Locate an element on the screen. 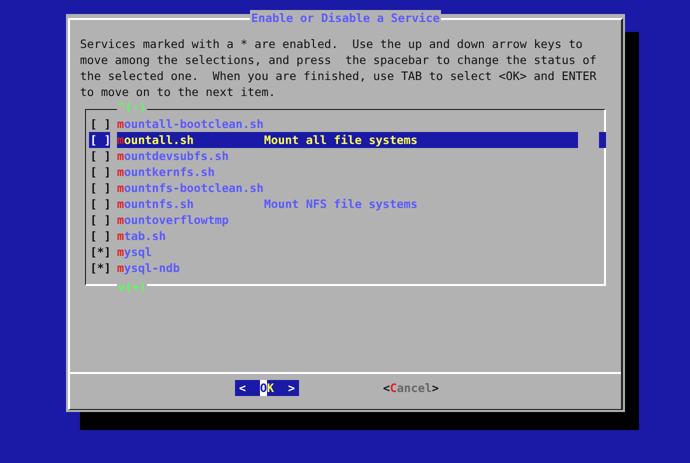  service-description: Mount NFS file systems is located at coordinates (341, 204).